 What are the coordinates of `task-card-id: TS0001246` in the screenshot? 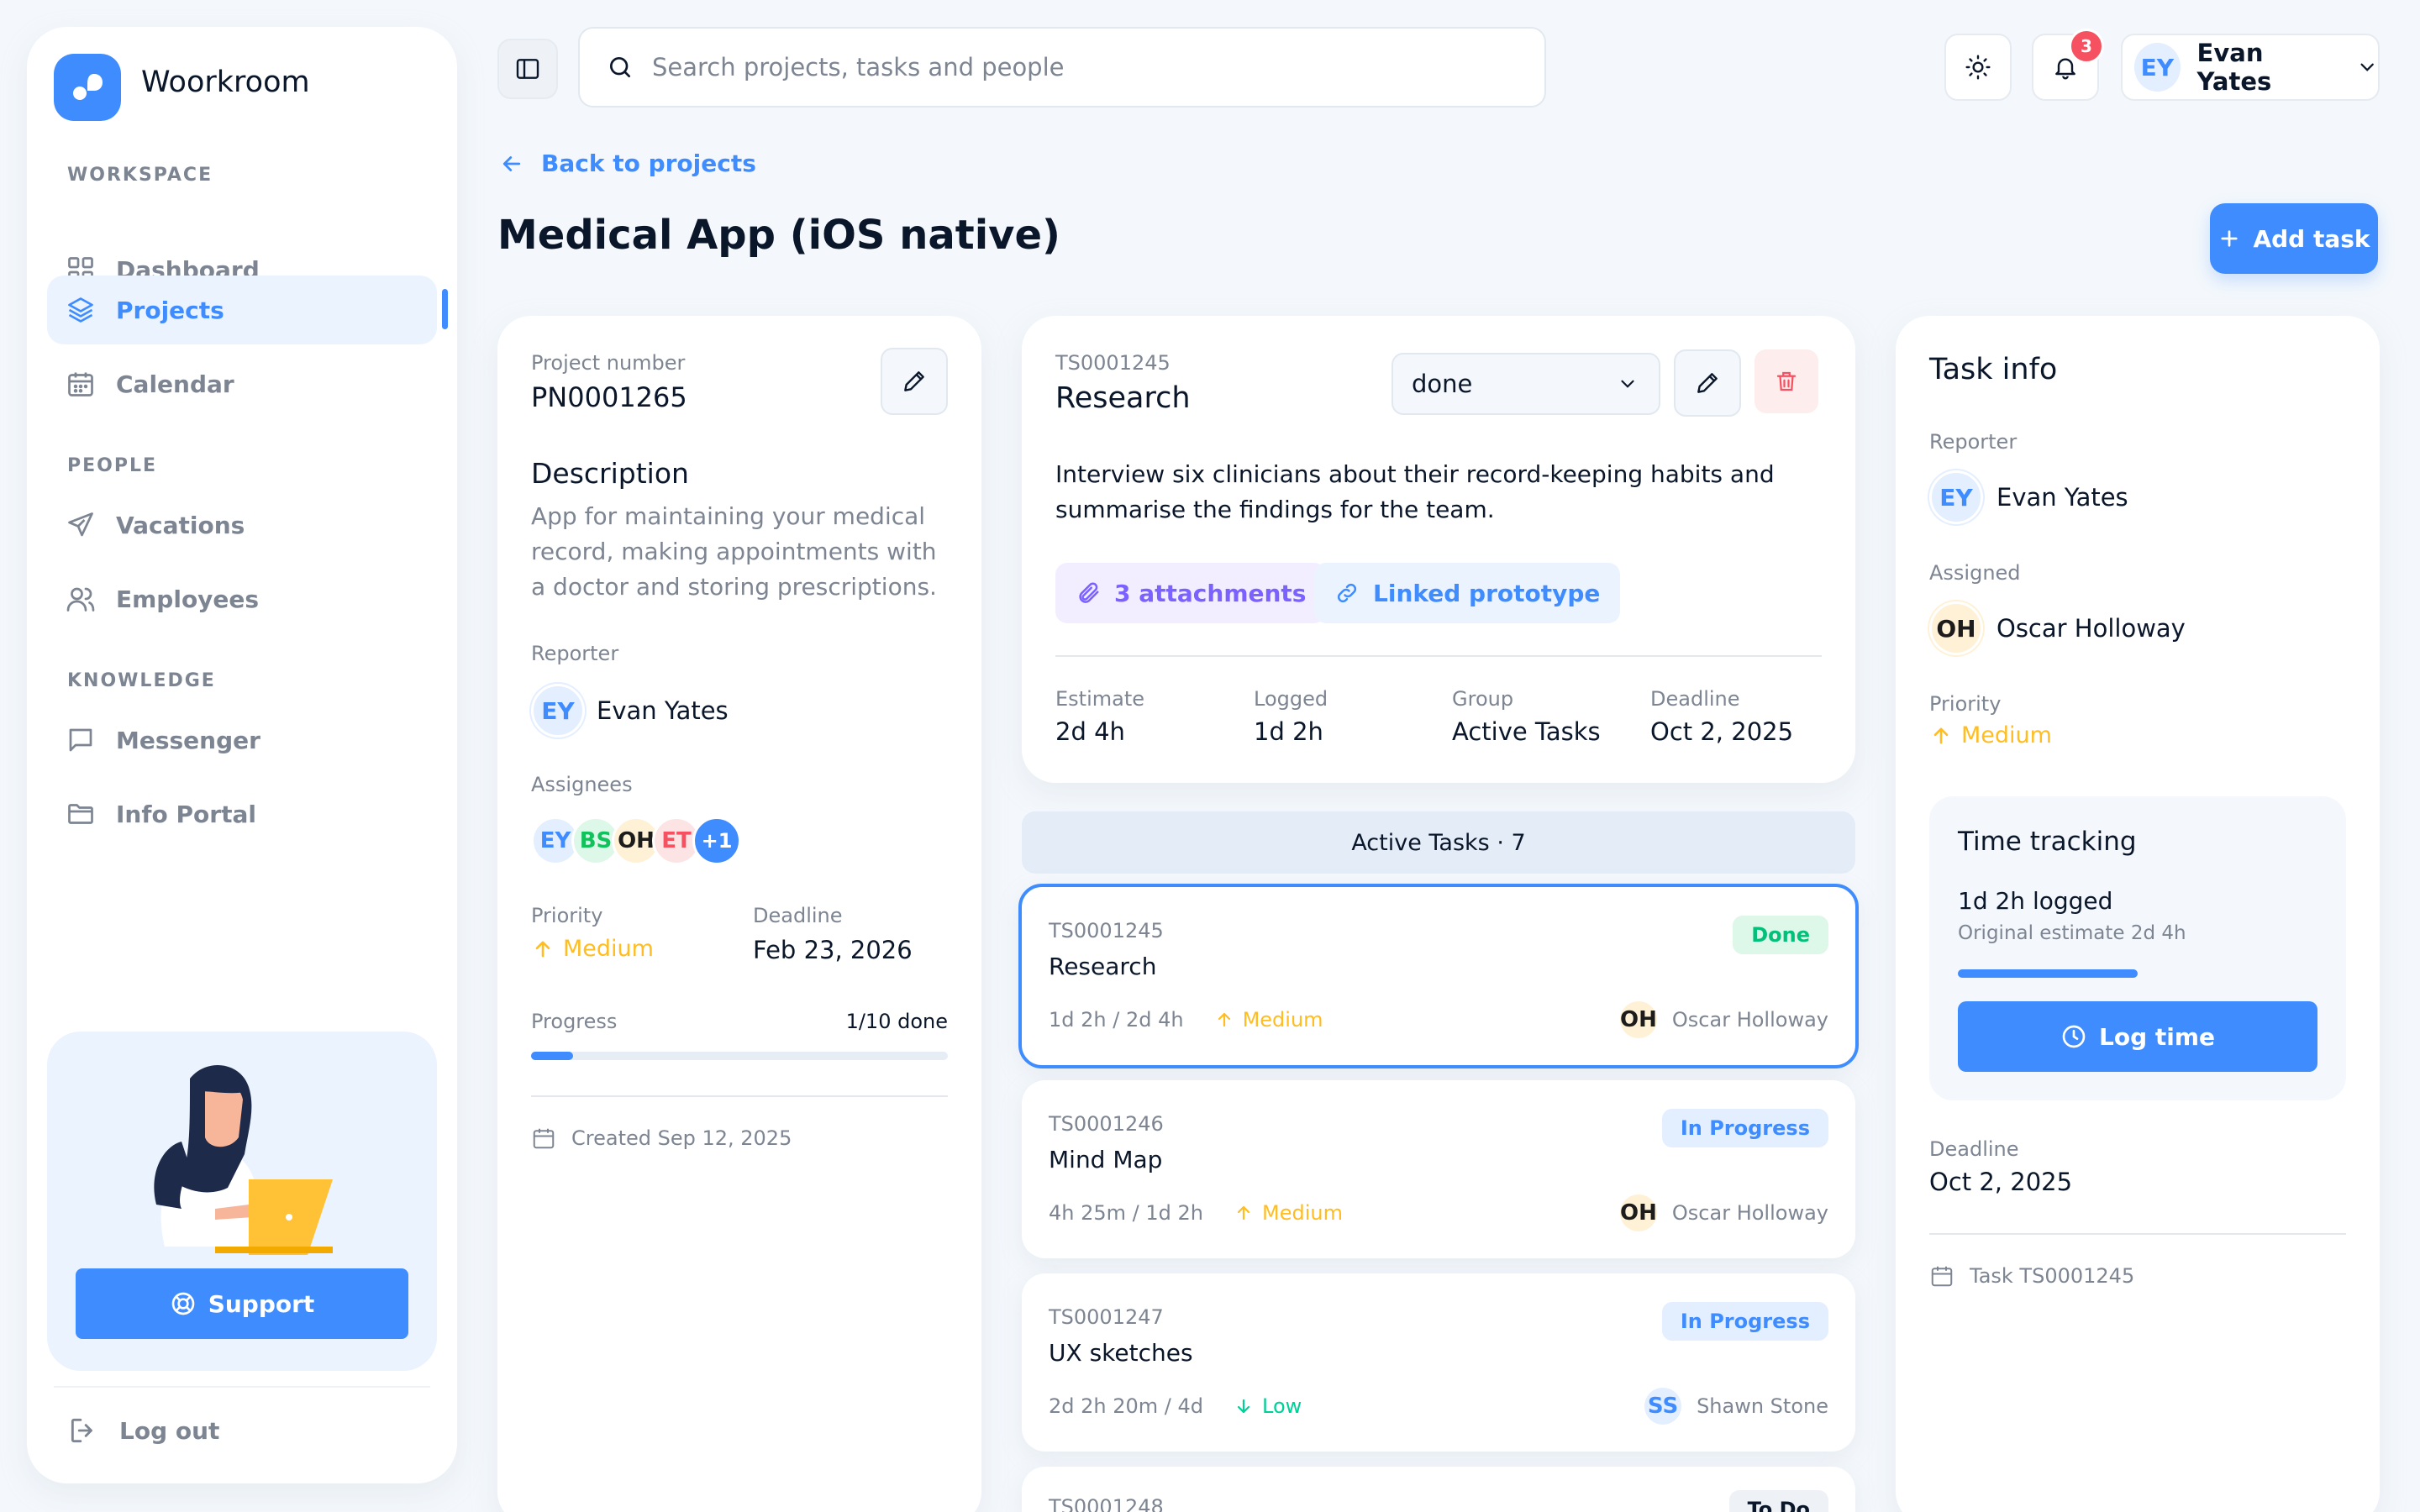 It's located at (1106, 1124).